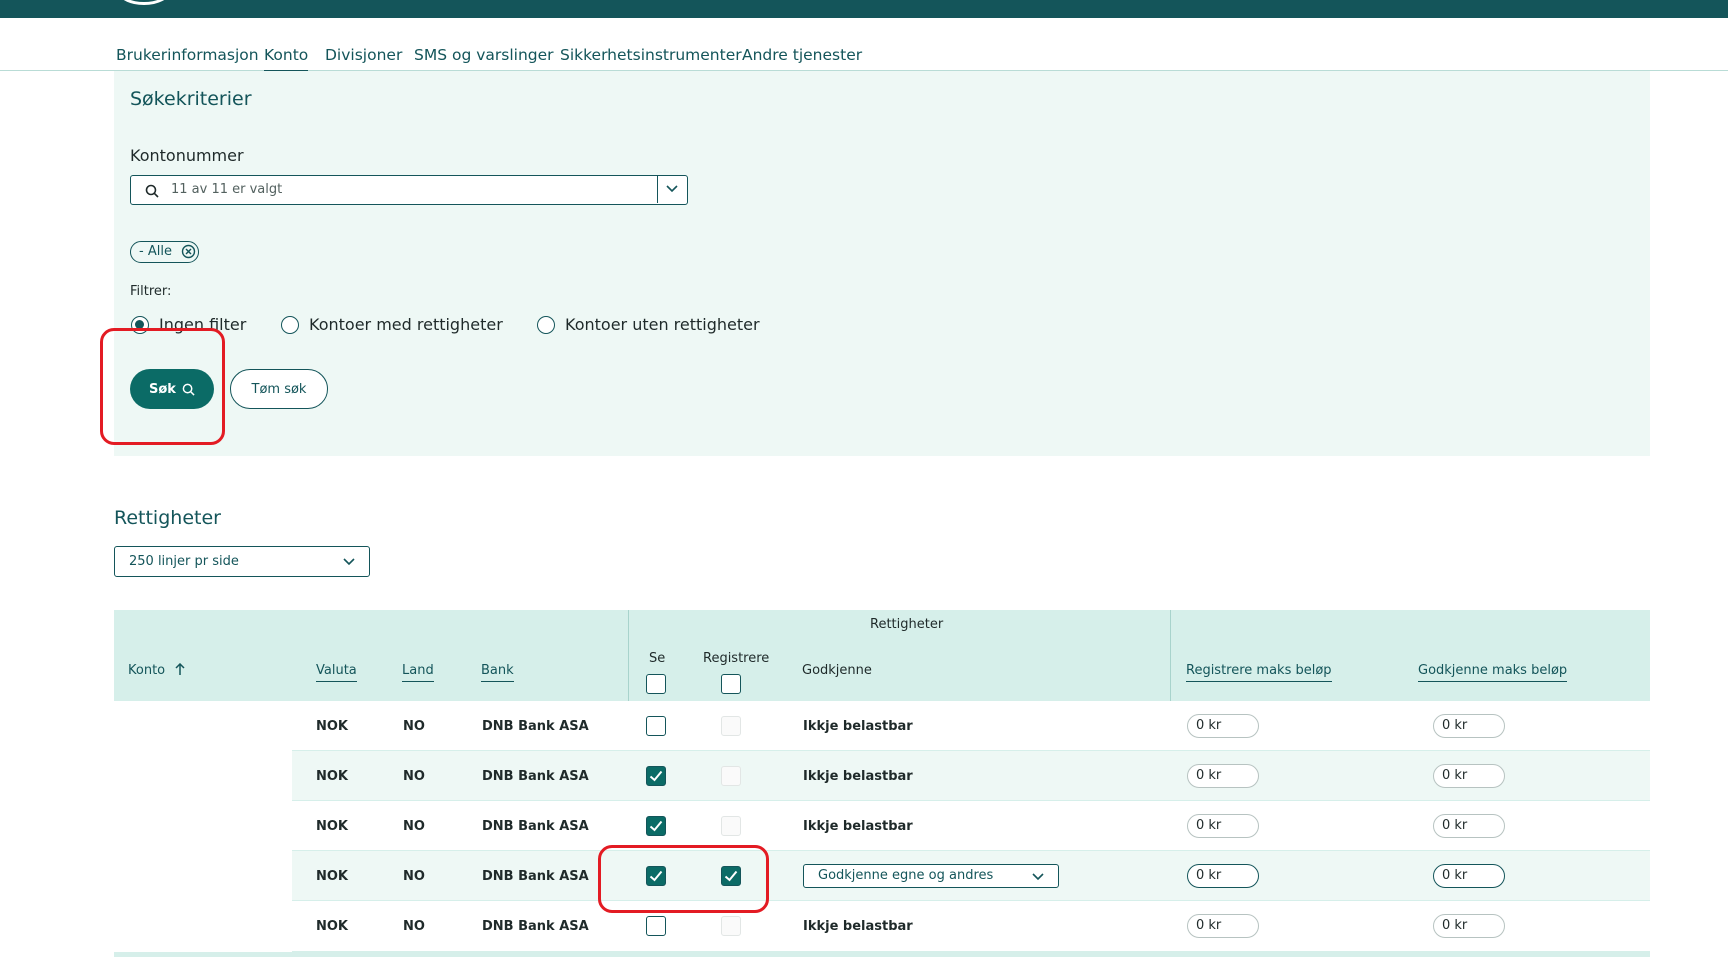 Image resolution: width=1728 pixels, height=957 pixels. I want to click on page-size-value: 250 linjer pr side, so click(184, 561).